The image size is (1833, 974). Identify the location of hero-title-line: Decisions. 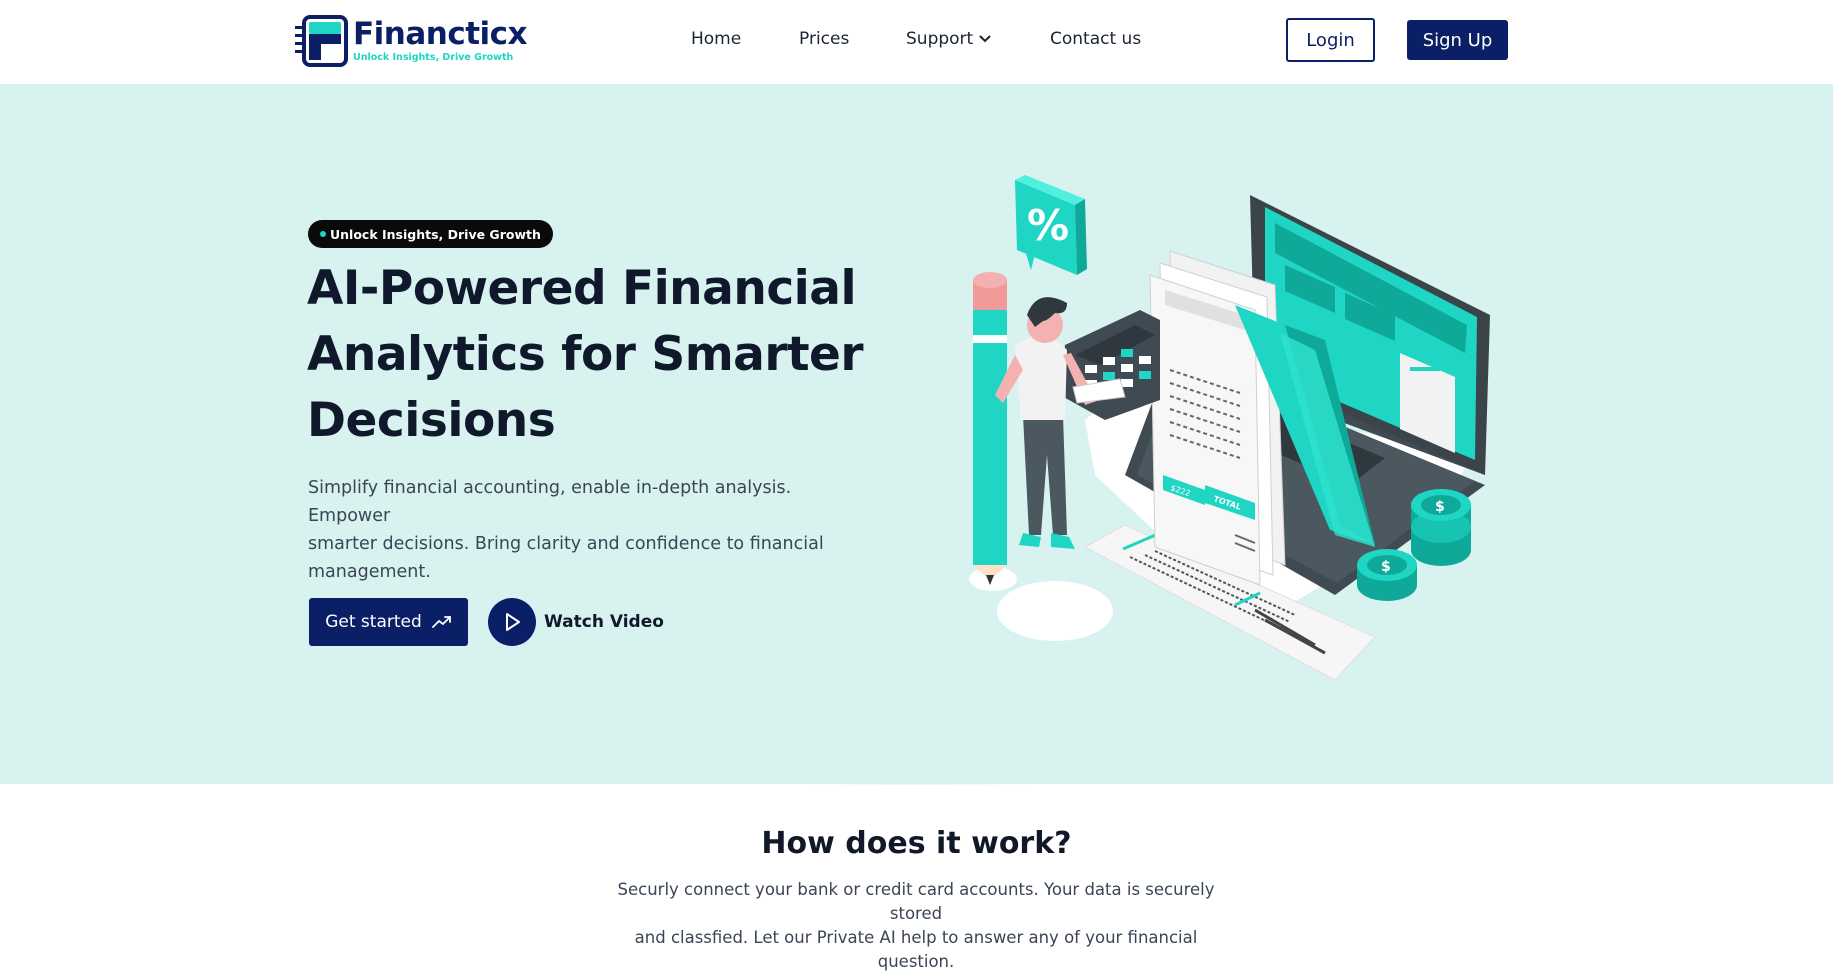
(431, 420).